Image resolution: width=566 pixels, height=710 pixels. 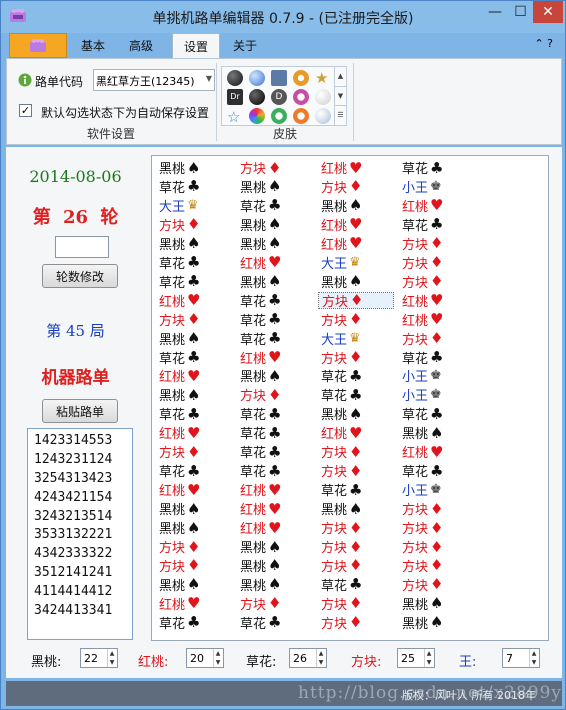 I want to click on tab-about: 关于, so click(x=245, y=45).